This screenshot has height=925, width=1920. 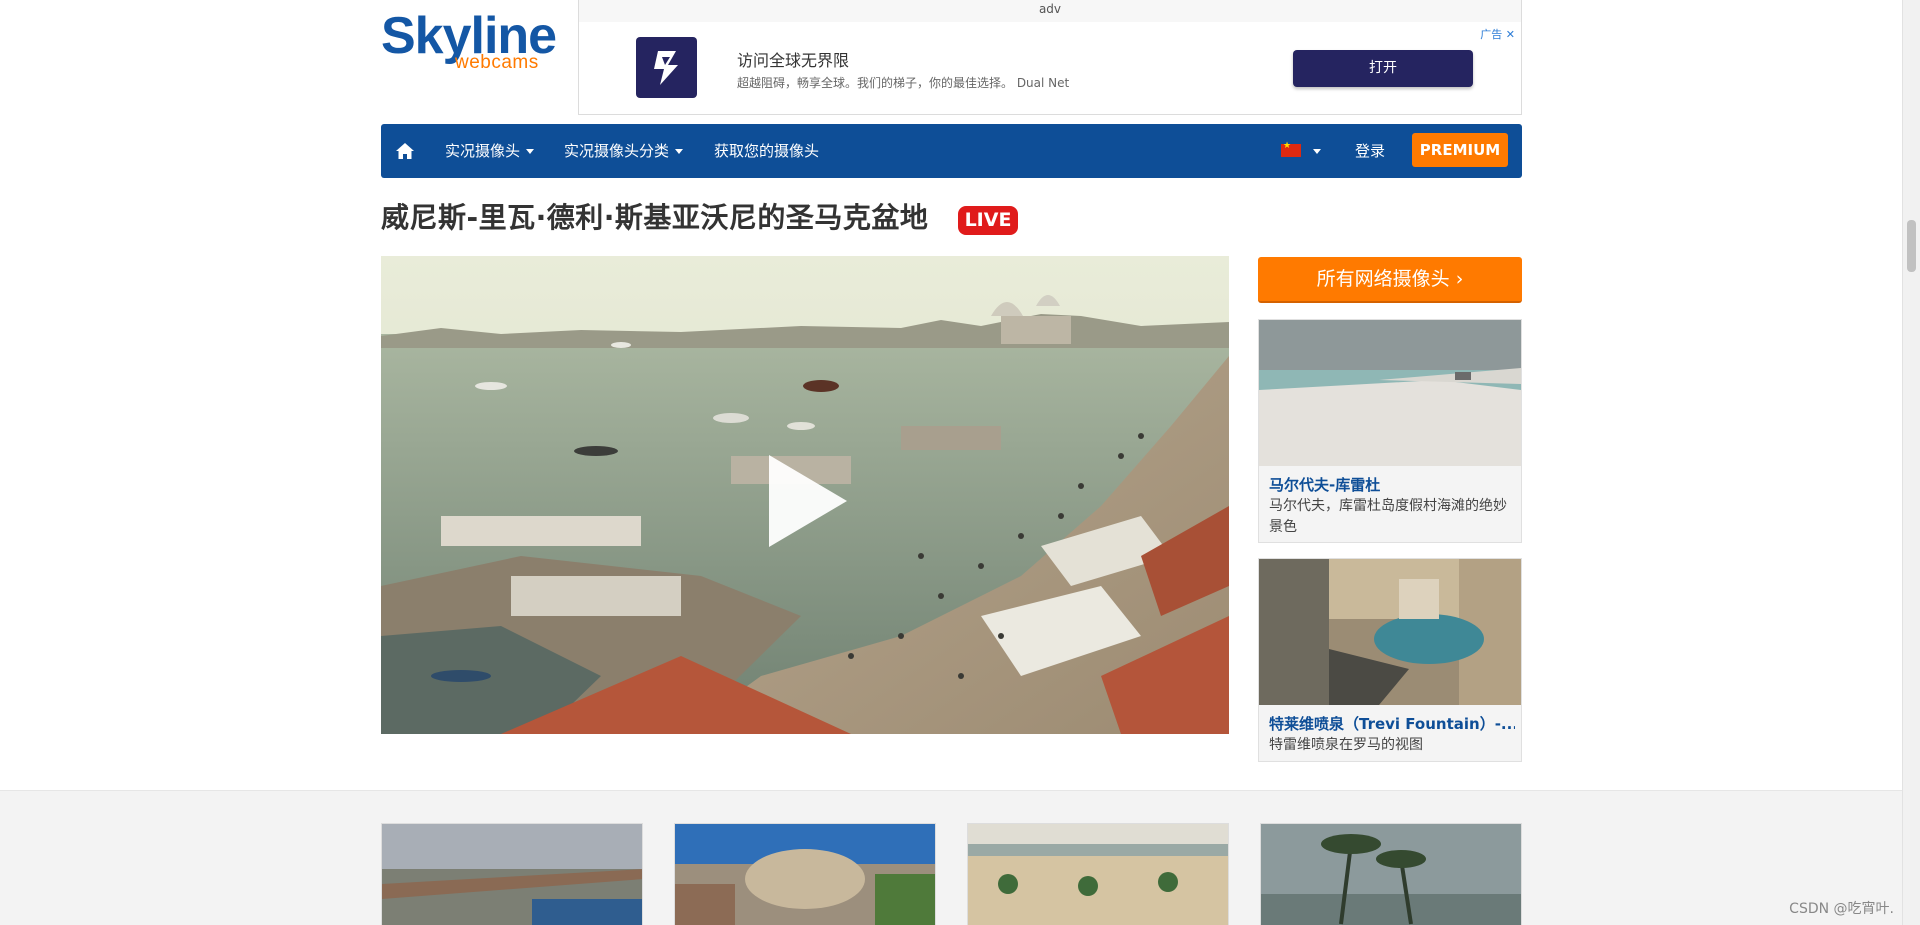 I want to click on ad-label: adv, so click(x=1050, y=11).